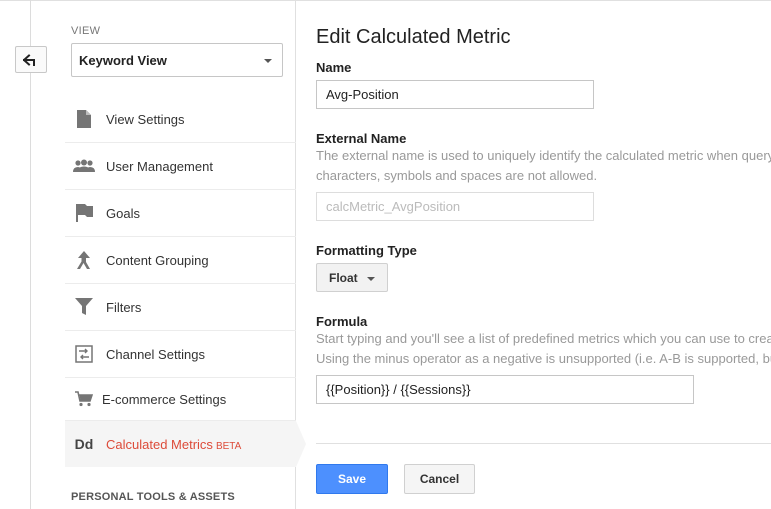 Image resolution: width=771 pixels, height=509 pixels. I want to click on back-arrow-icon, so click(29, 59).